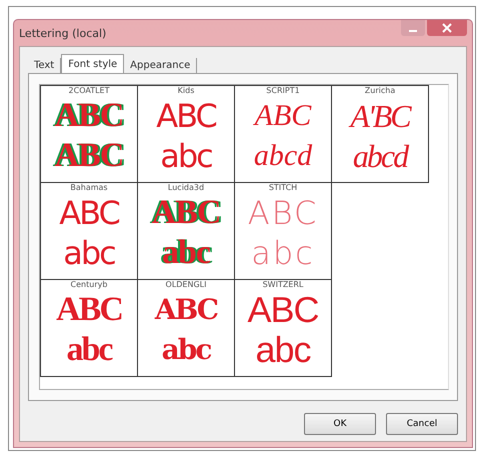 The height and width of the screenshot is (459, 484). I want to click on close-icon, so click(447, 28).